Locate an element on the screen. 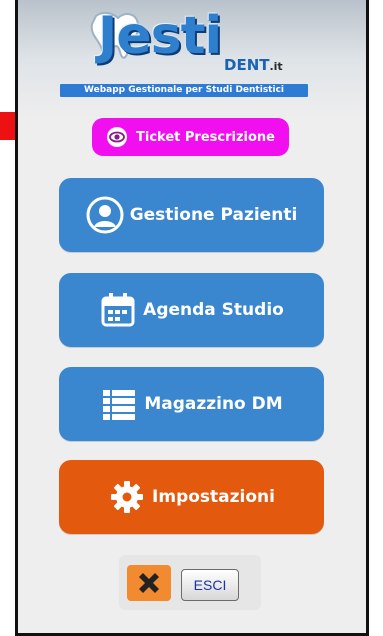  app-tagline: Webapp Gestionale per Studi Dentistici is located at coordinates (184, 90).